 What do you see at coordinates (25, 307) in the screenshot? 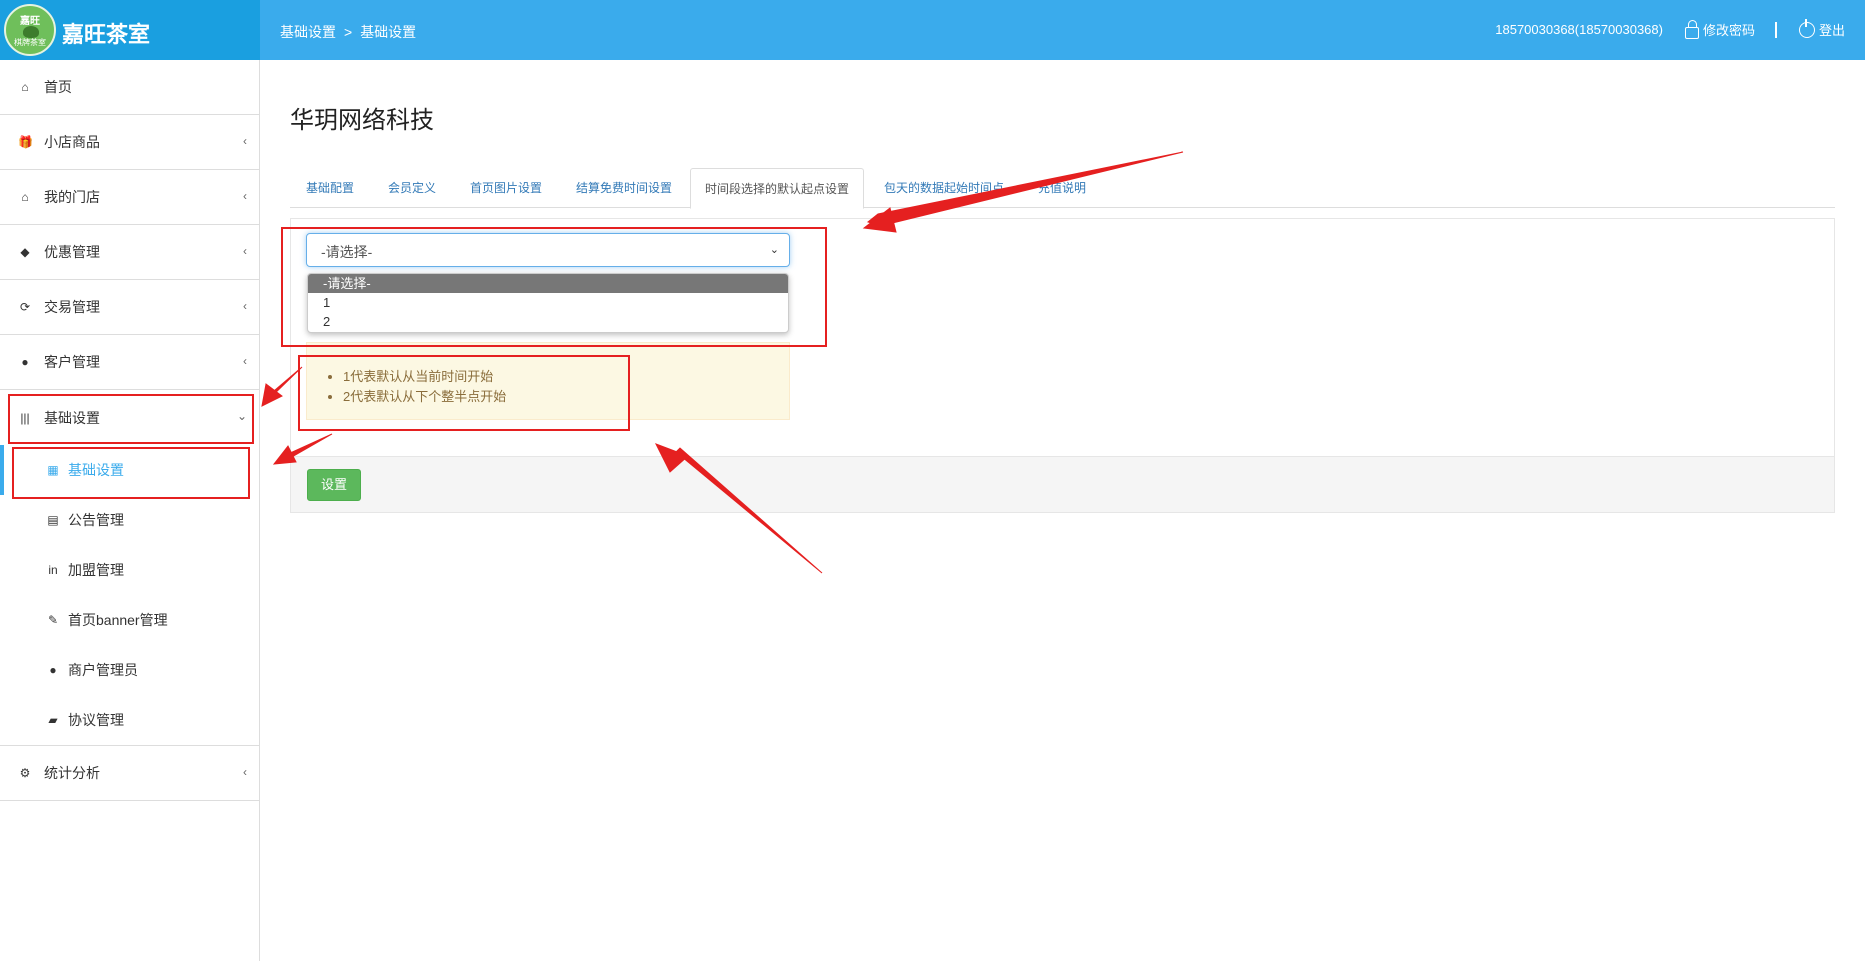
I see `refresh-icon: ⟳` at bounding box center [25, 307].